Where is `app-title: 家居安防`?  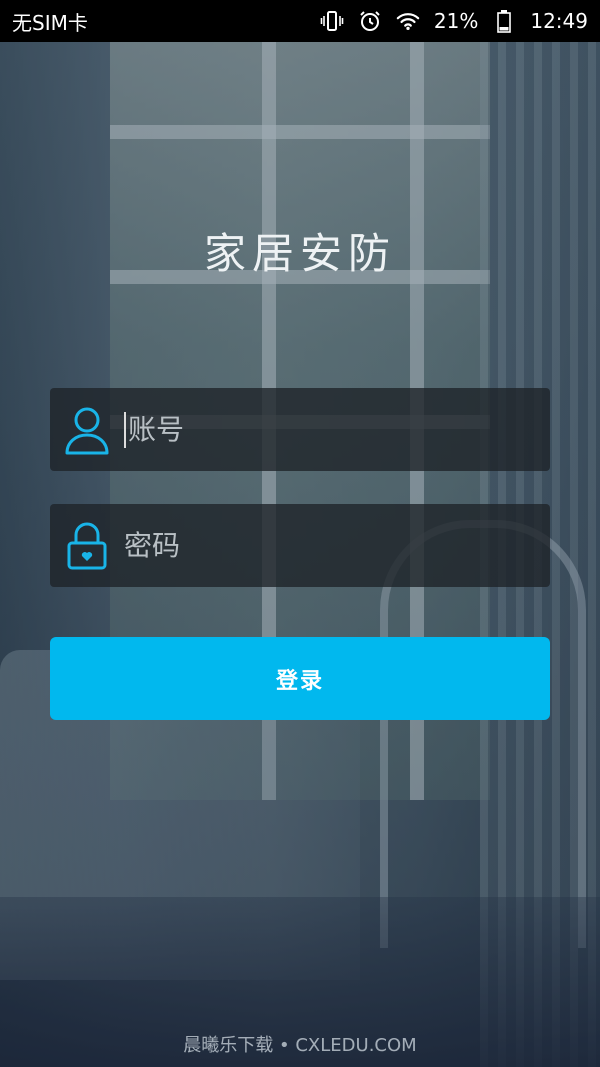
app-title: 家居安防 is located at coordinates (299, 253).